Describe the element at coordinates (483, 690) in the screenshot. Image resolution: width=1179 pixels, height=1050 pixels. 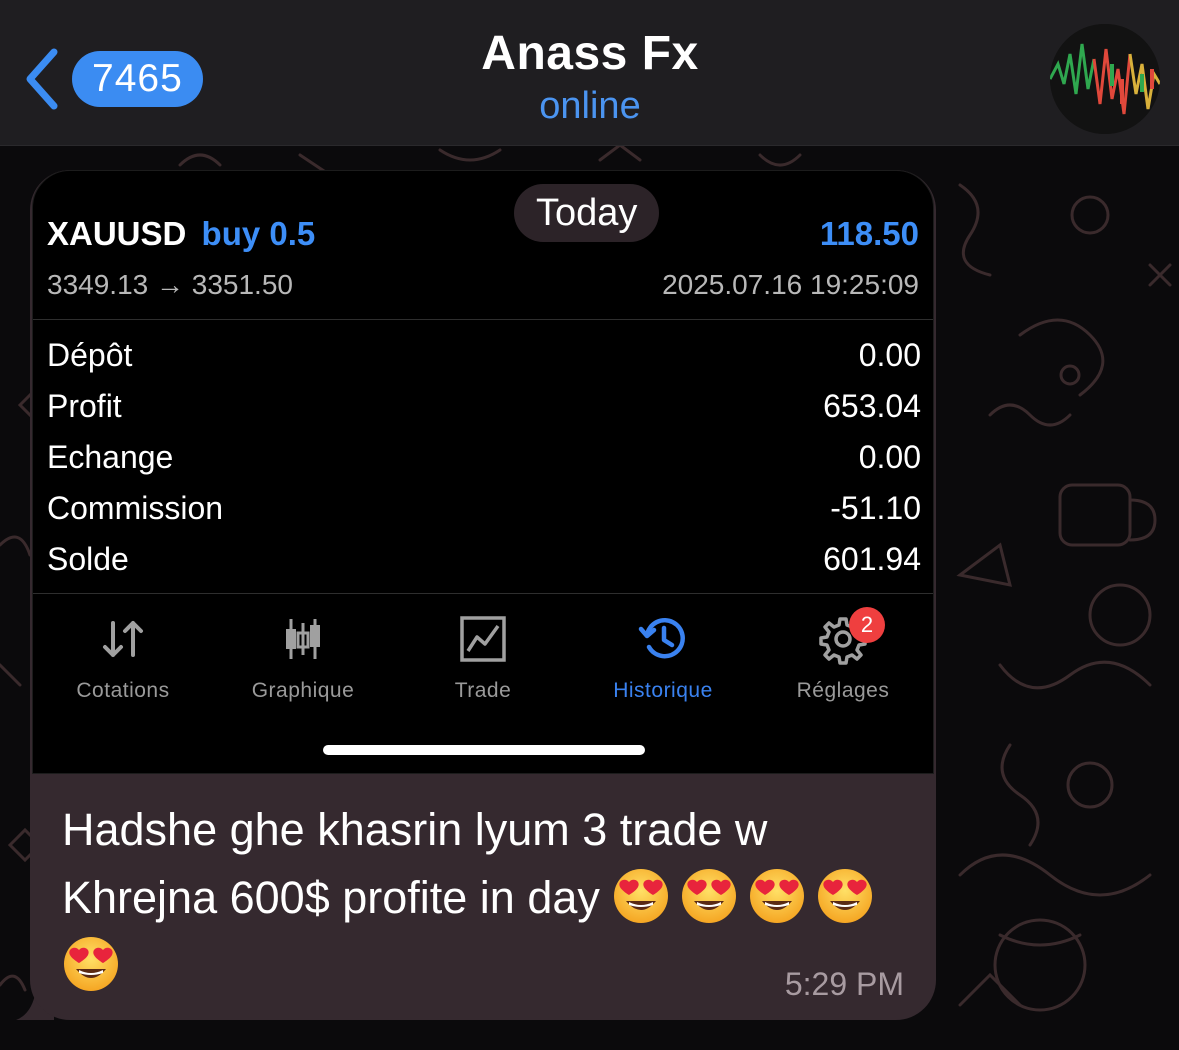
I see `tab-label: Trade` at that location.